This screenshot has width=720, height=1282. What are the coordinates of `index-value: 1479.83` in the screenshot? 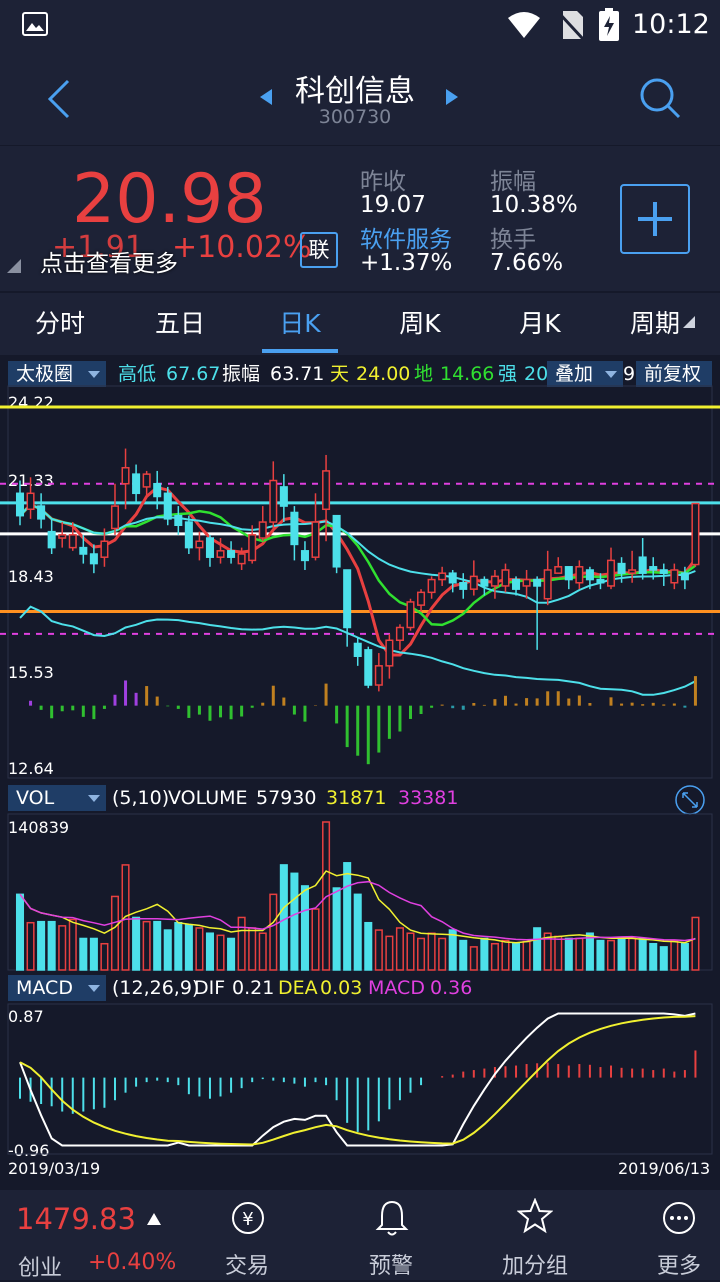 It's located at (76, 1219).